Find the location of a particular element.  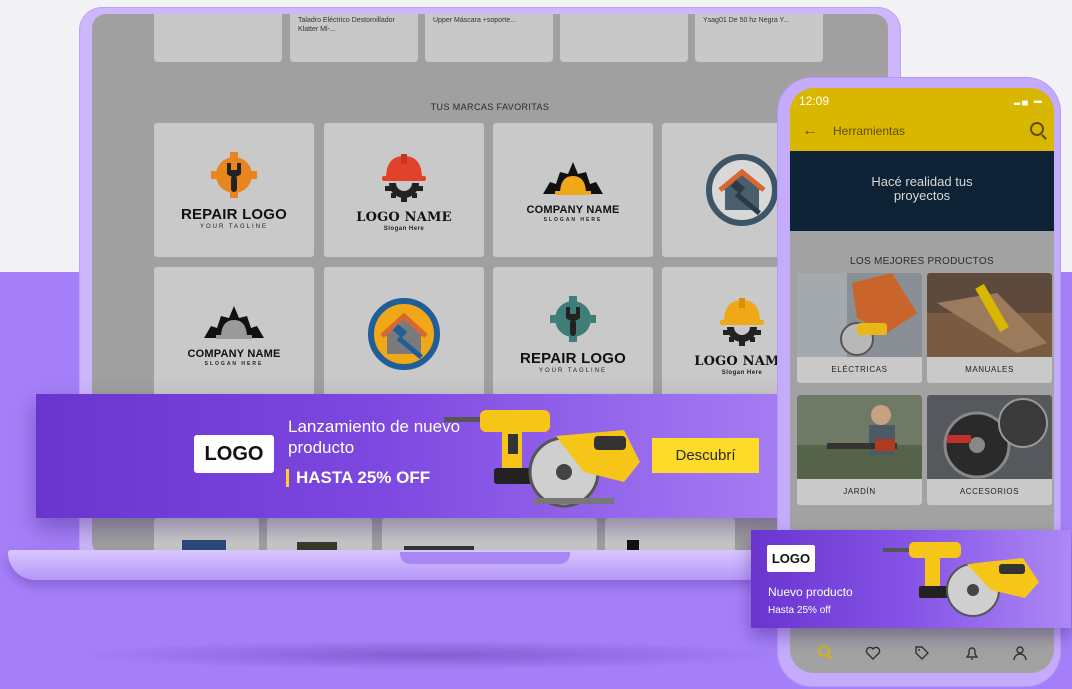

category-card-electricas: ELÉCTRICAS is located at coordinates (859, 328).